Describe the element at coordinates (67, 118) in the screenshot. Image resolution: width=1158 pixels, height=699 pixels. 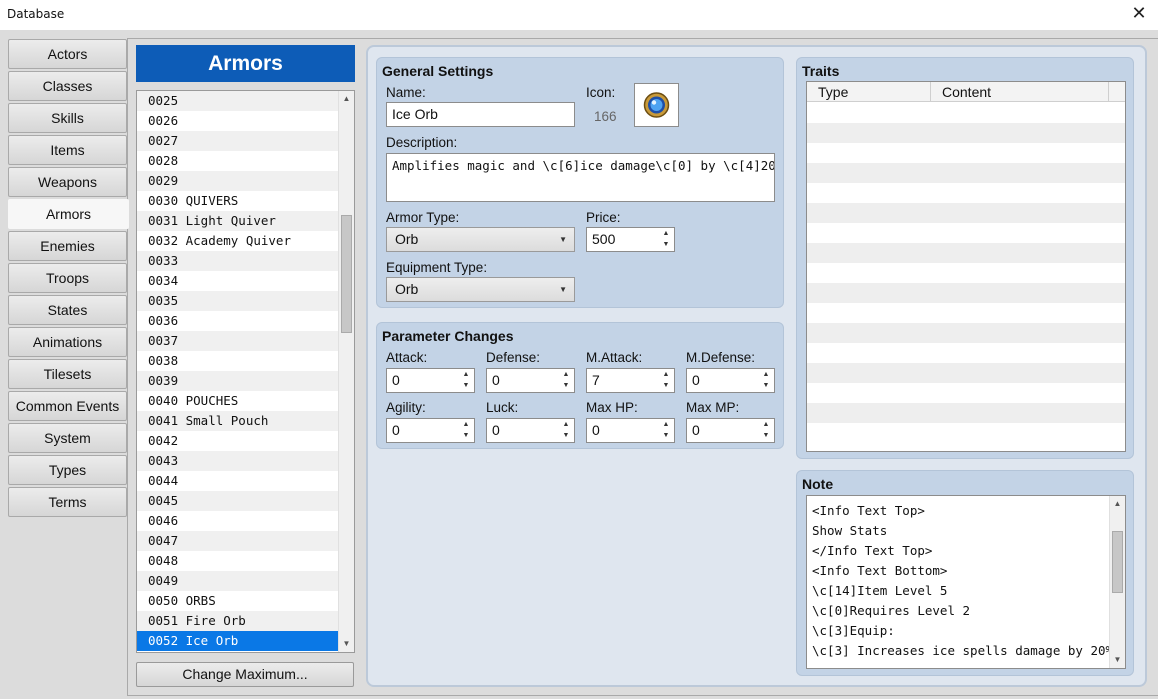
I see `tab-skills: Skills` at that location.